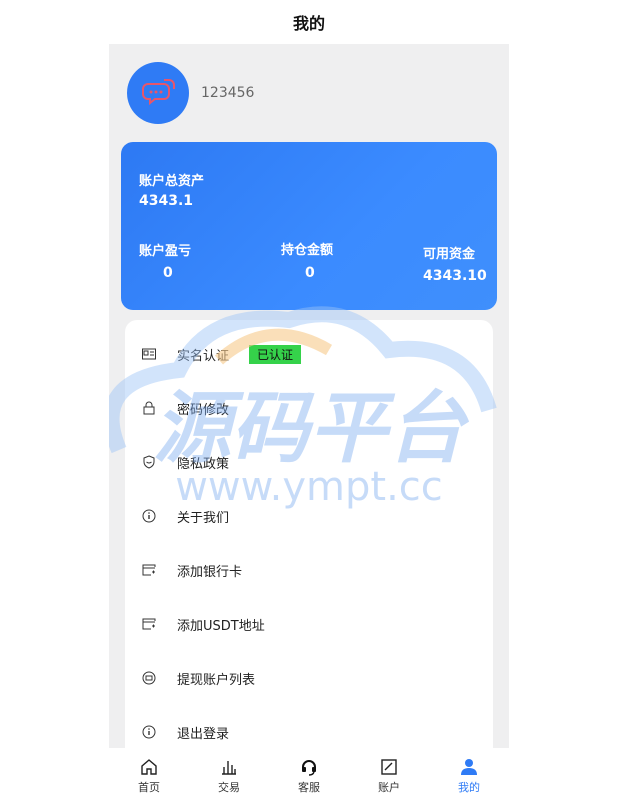  I want to click on tab-account: 账户, so click(389, 776).